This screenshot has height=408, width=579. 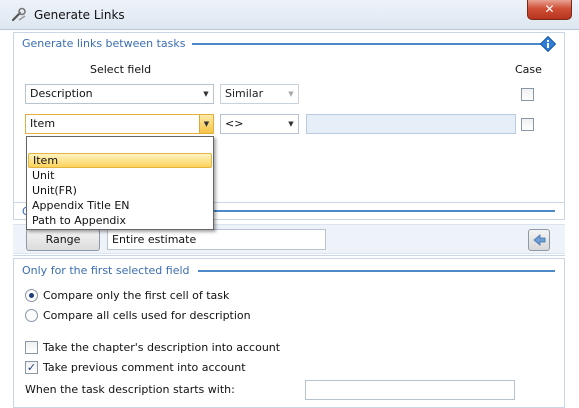 I want to click on operator-select-2-value: <>, so click(x=234, y=123).